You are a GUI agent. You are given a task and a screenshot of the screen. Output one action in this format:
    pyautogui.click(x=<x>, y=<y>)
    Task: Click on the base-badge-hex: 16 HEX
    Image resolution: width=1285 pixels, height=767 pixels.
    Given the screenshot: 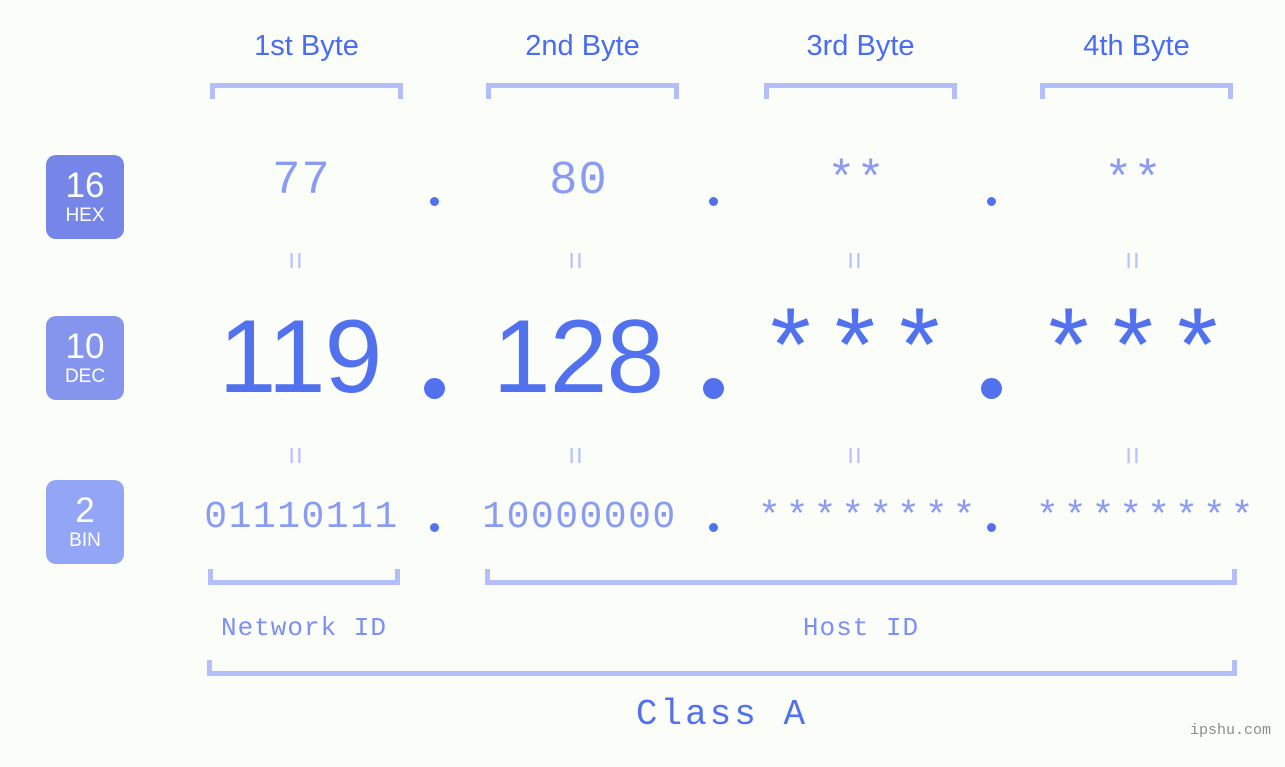 What is the action you would take?
    pyautogui.click(x=85, y=197)
    